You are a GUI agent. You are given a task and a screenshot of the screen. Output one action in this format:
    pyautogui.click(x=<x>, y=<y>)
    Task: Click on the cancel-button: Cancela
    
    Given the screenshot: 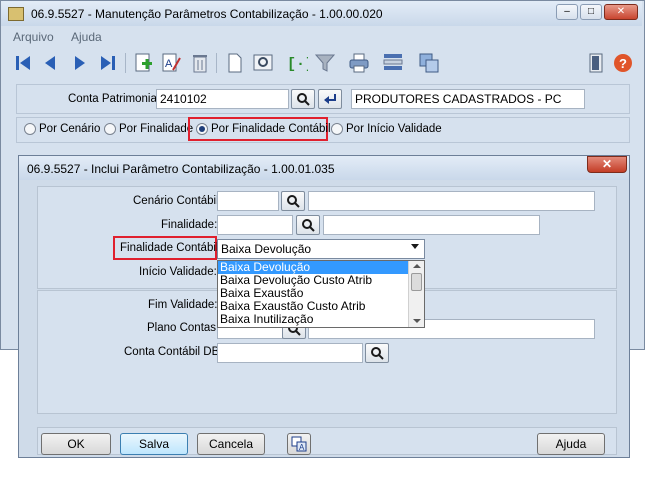 What is the action you would take?
    pyautogui.click(x=231, y=444)
    